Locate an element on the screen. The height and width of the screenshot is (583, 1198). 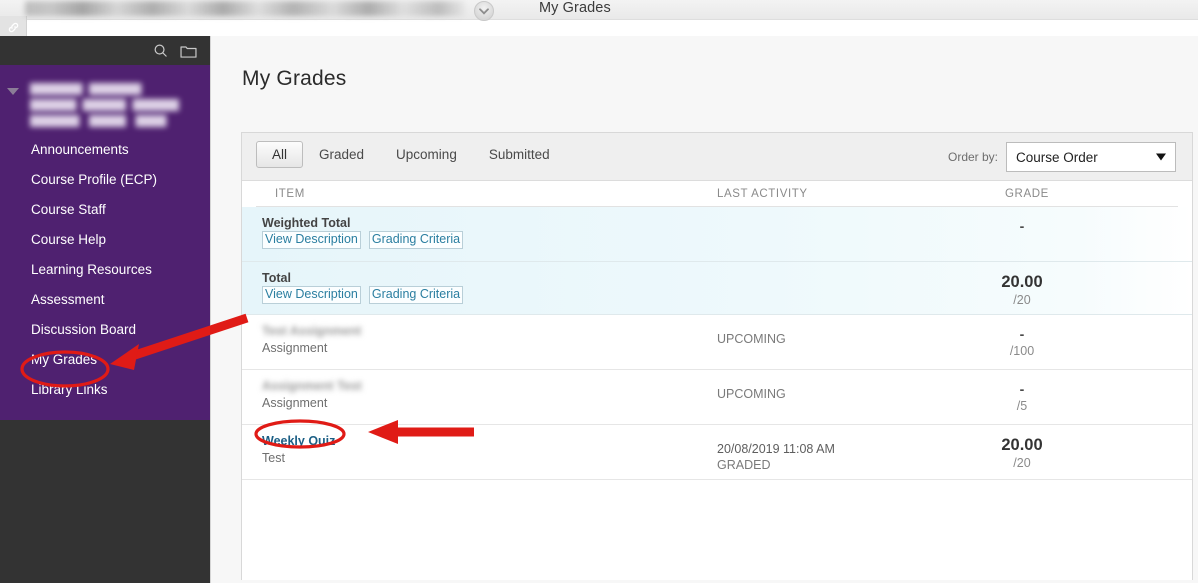
tab-graded: Graded is located at coordinates (341, 154).